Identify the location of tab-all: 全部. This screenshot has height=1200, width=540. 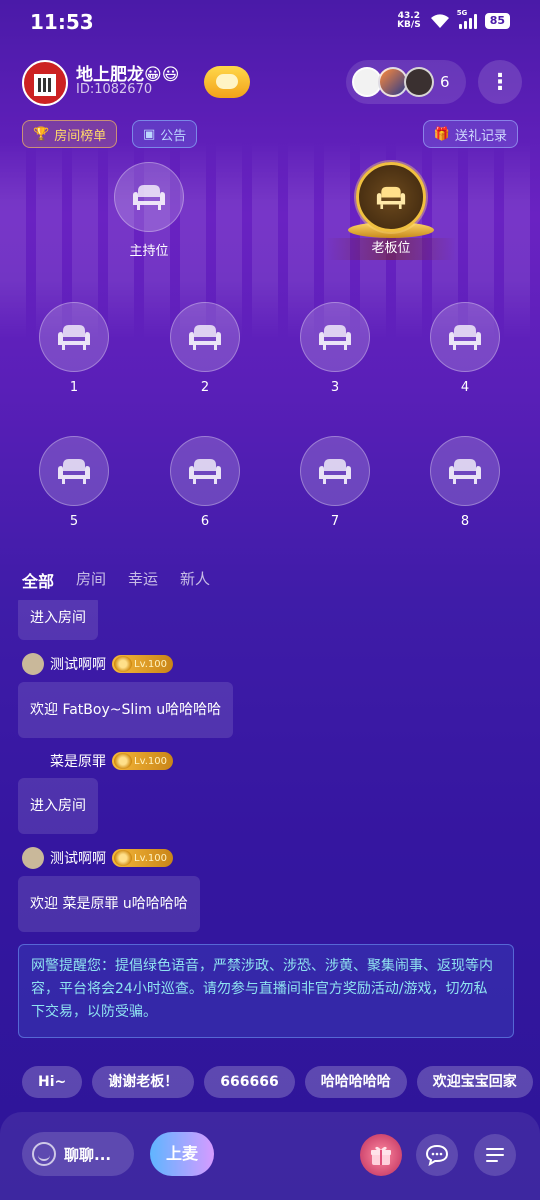
(38, 580).